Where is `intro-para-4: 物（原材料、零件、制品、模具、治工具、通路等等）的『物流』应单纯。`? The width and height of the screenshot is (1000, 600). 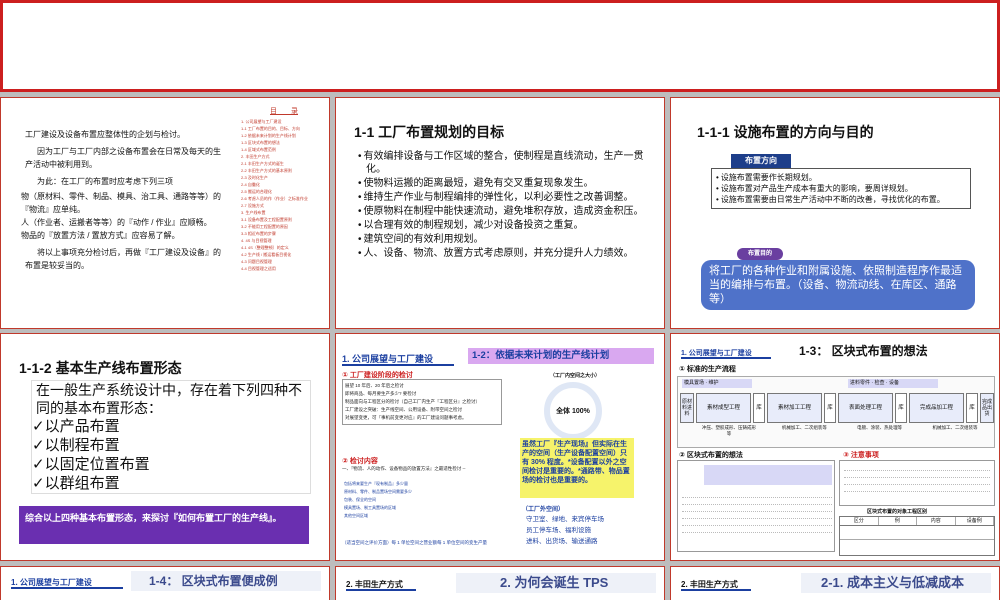 intro-para-4: 物（原材料、零件、制品、模具、治工具、通路等等）的『物流』应单纯。 is located at coordinates (121, 203).